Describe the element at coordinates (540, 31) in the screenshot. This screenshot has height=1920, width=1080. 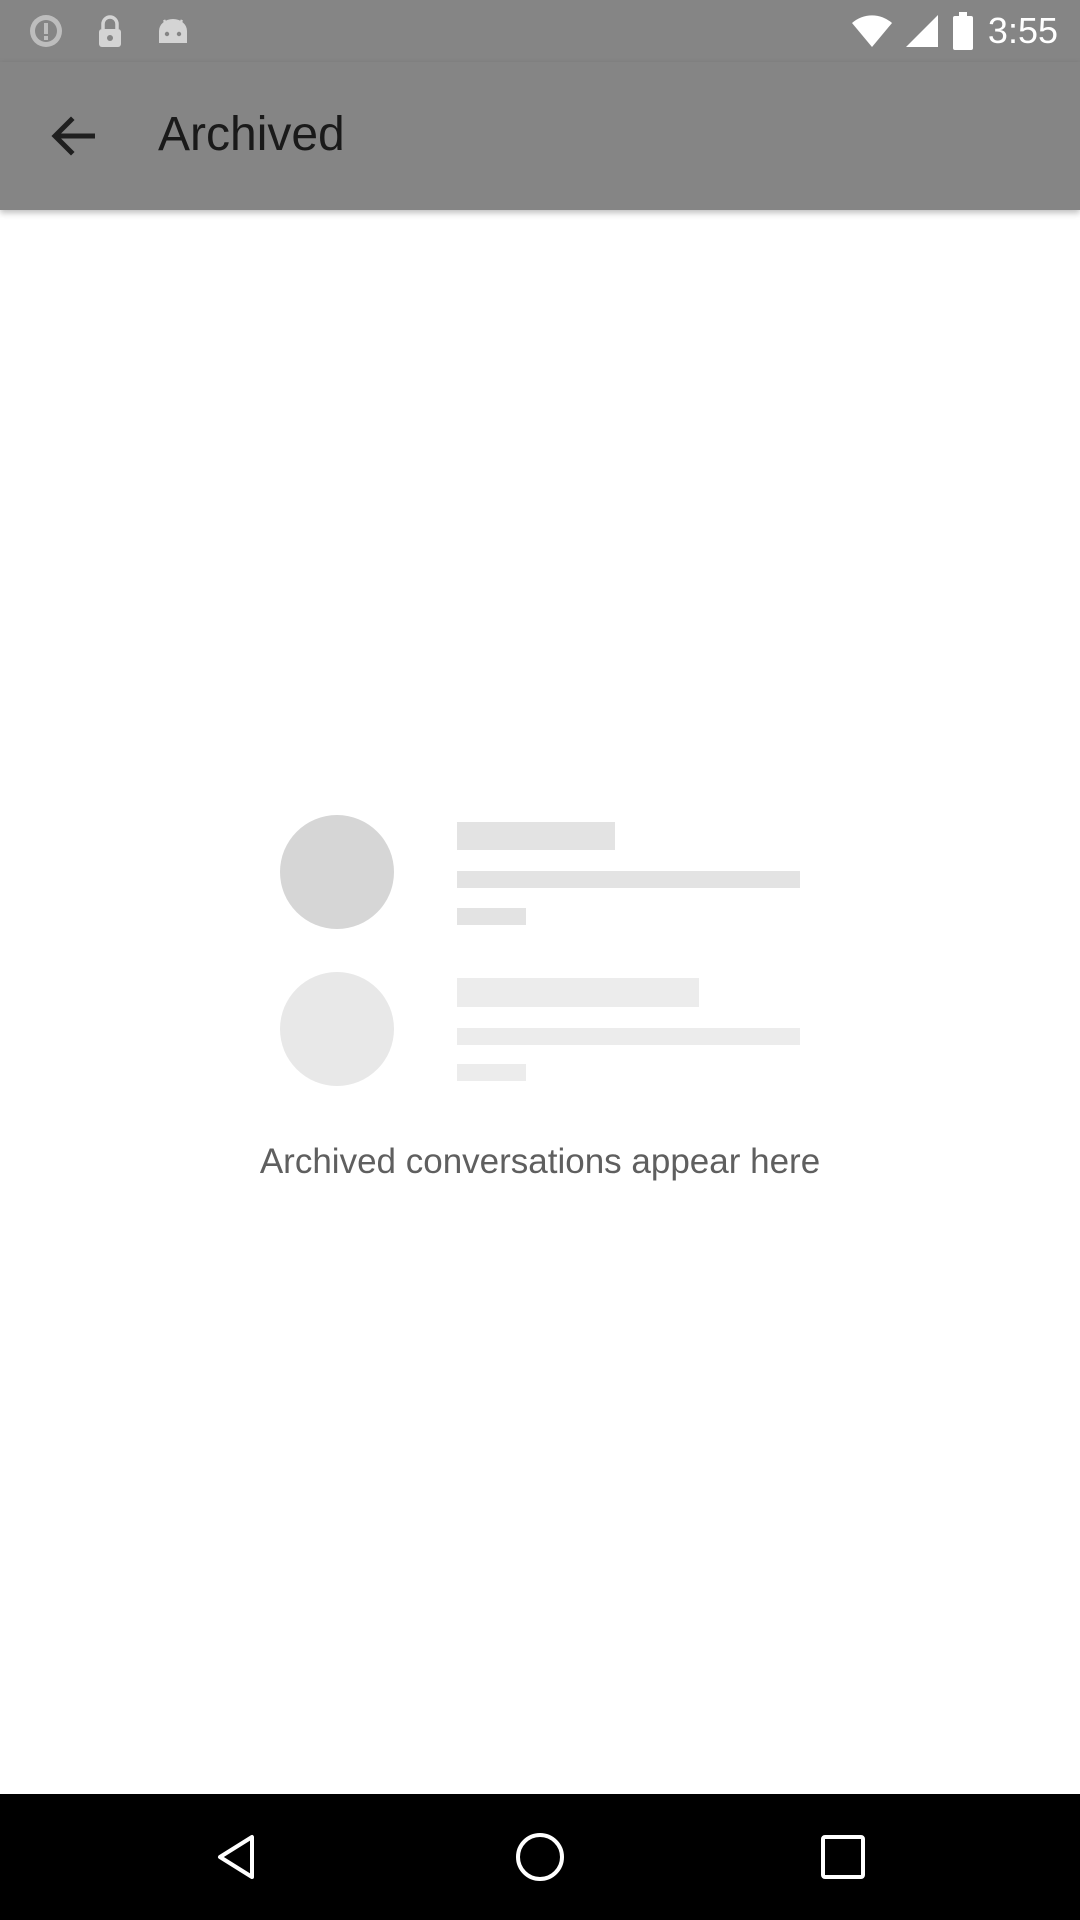
I see `status-bar: 3:55` at that location.